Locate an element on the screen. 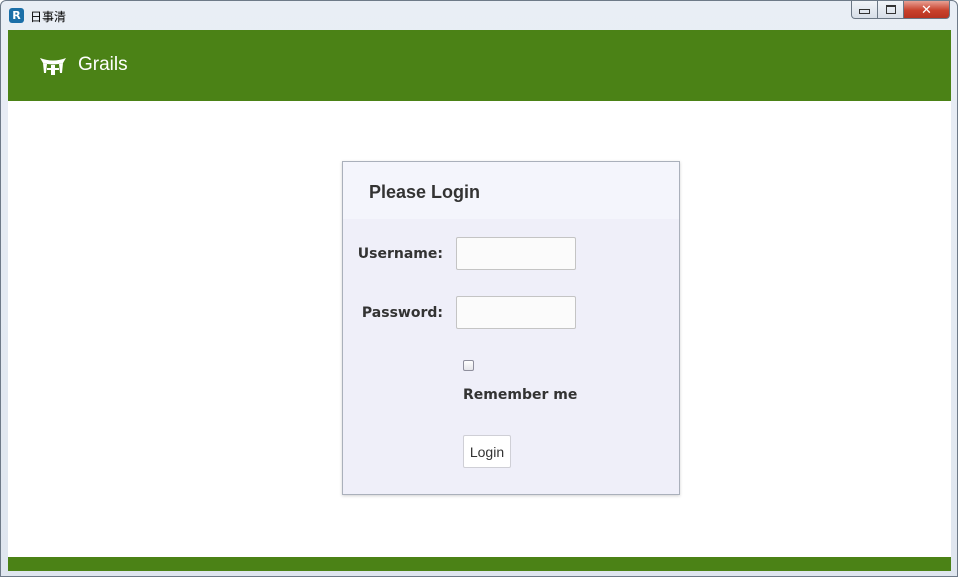 The height and width of the screenshot is (577, 958). password-label: Password: is located at coordinates (402, 312).